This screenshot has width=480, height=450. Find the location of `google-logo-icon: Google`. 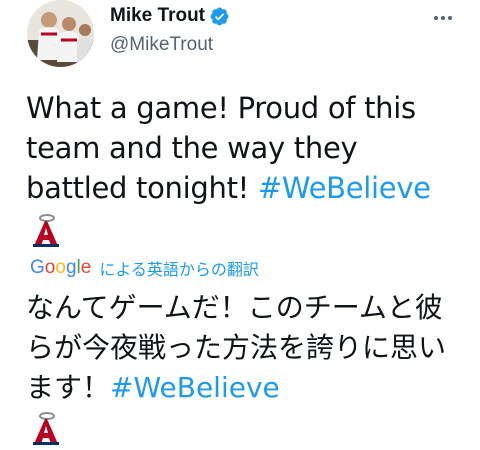

google-logo-icon: Google is located at coordinates (61, 267).